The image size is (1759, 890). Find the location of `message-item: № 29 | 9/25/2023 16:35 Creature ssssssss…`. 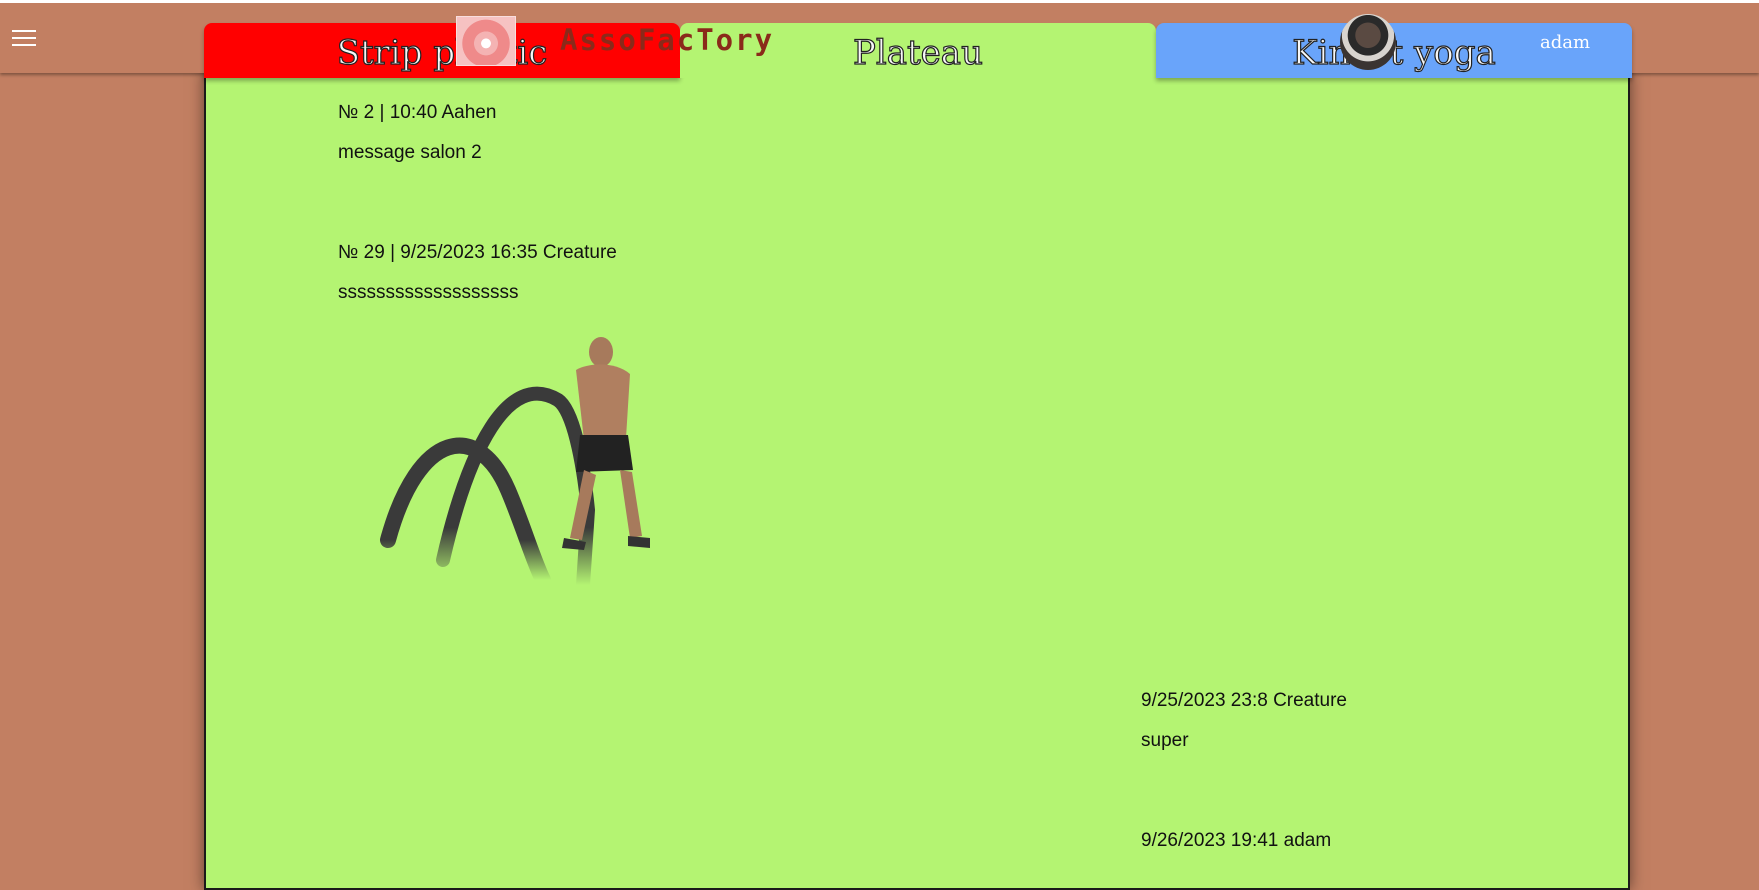

message-item: № 29 | 9/25/2023 16:35 Creature ssssssss… is located at coordinates (477, 273).